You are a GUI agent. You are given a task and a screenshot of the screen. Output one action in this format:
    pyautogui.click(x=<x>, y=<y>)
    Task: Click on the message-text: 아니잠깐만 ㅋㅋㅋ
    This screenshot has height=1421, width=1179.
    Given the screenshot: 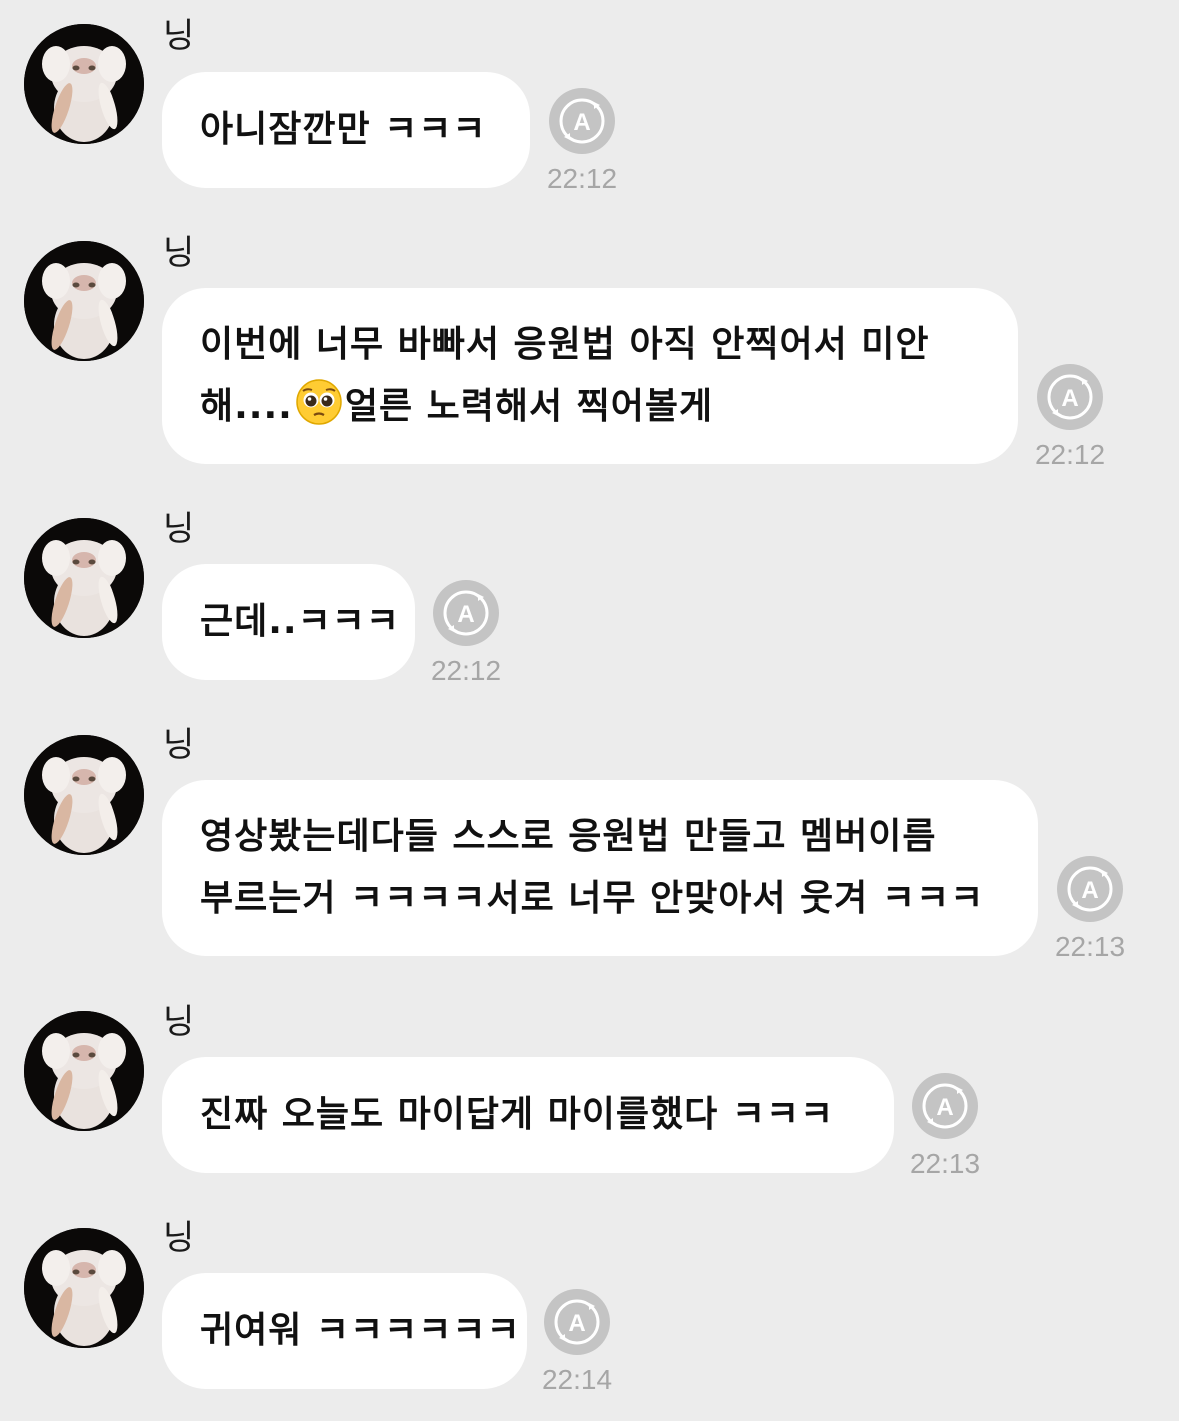 What is the action you would take?
    pyautogui.click(x=343, y=129)
    